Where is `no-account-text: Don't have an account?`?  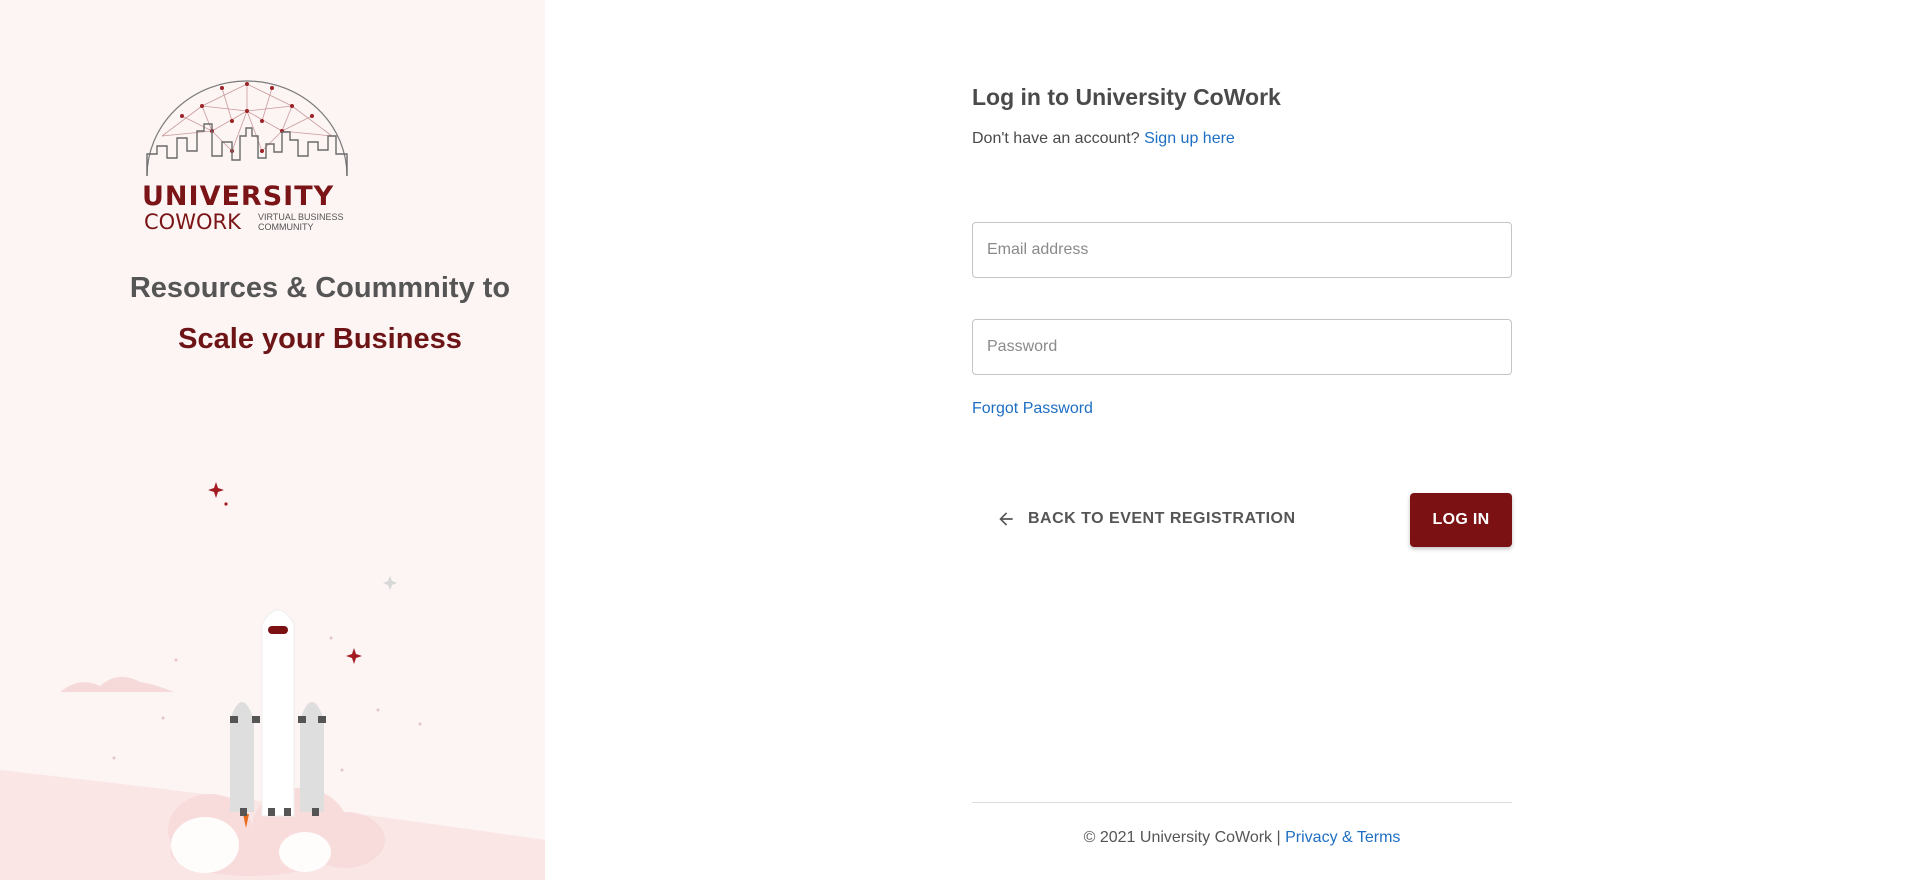
no-account-text: Don't have an account? is located at coordinates (1056, 138).